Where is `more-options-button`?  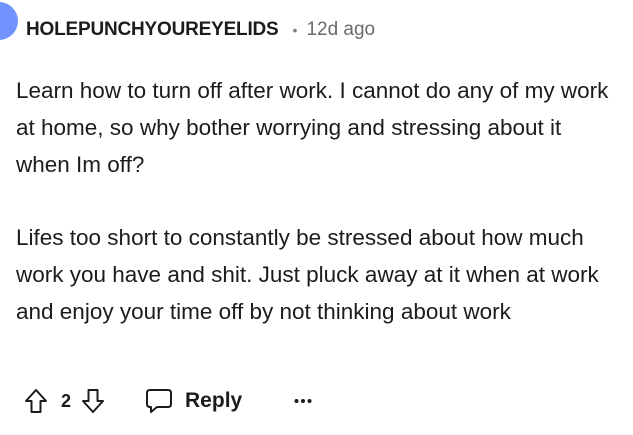 more-options-button is located at coordinates (303, 401).